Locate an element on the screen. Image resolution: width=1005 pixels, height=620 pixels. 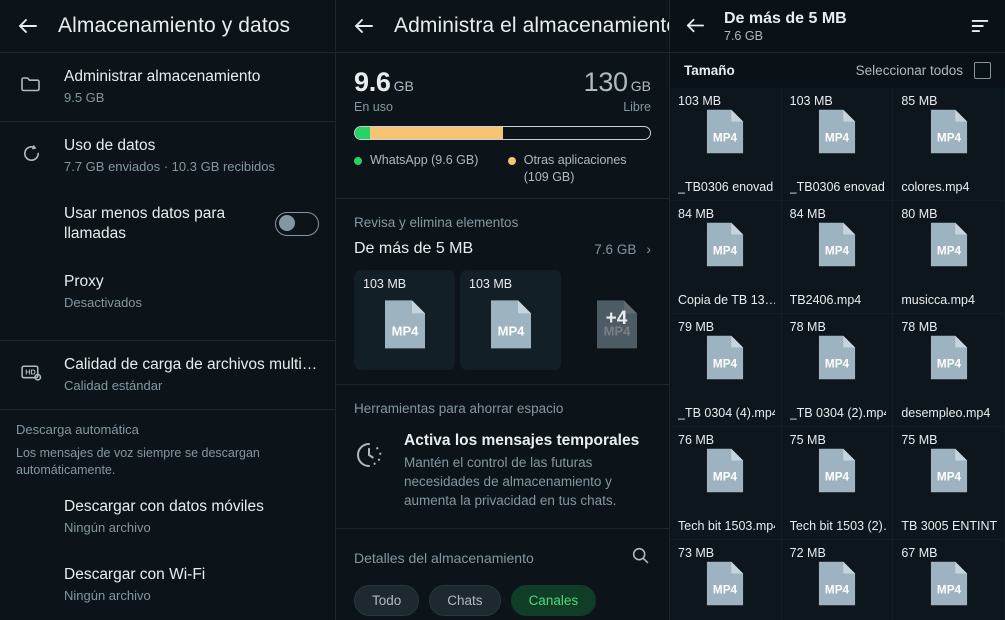
file-cell: 85 MB MP4 colores.mp4 is located at coordinates (949, 144).